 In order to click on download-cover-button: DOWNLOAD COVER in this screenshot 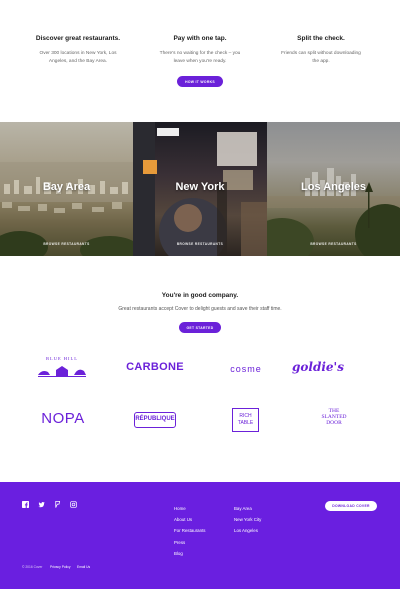, I will do `click(351, 506)`.